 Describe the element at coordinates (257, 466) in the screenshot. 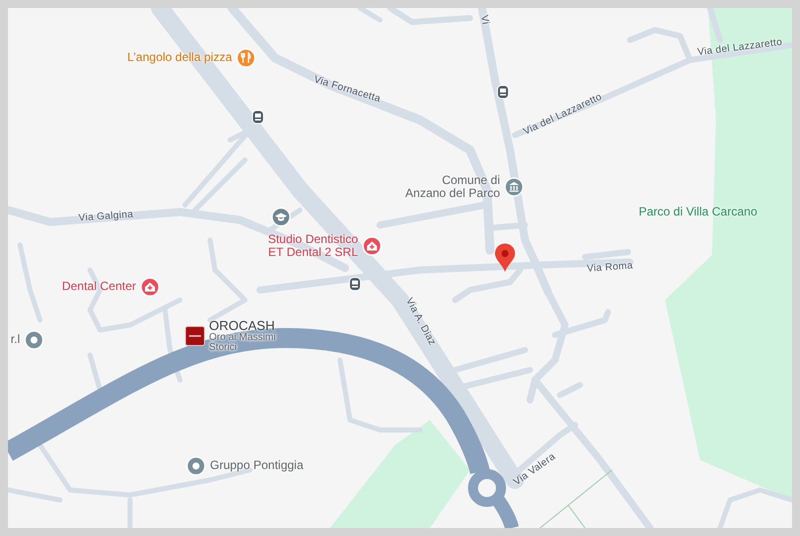

I see `place-label: Gruppo Pontiggia` at that location.